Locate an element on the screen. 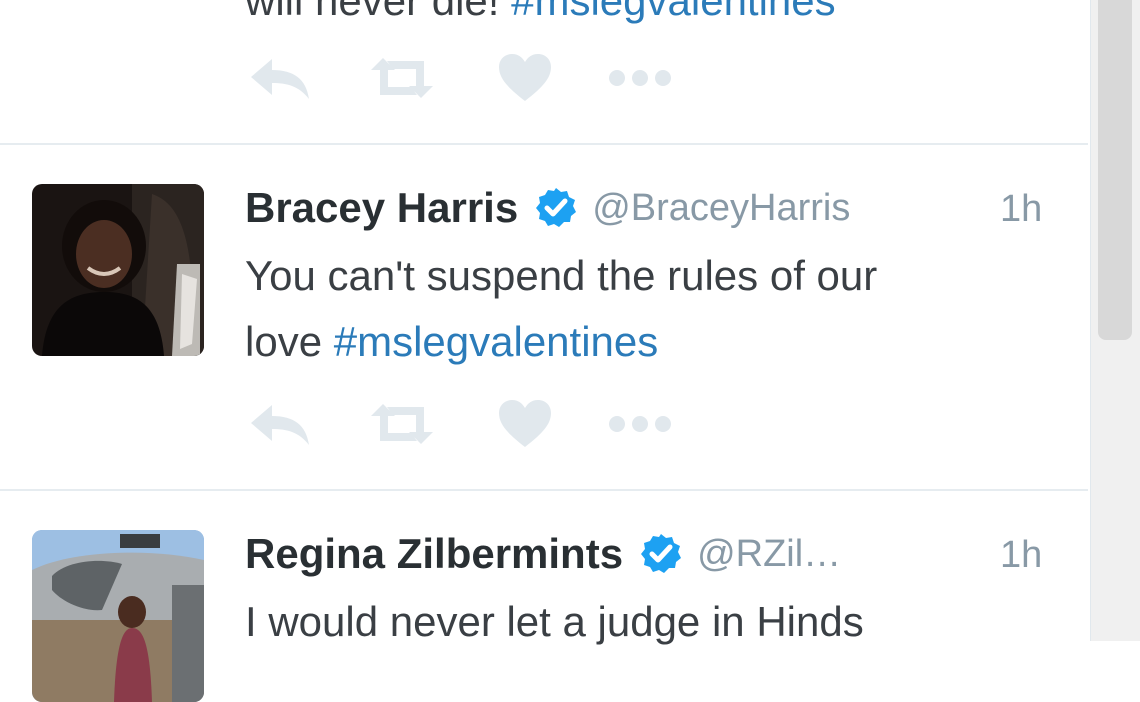  tweet-text: You can't suspend the rules of our is located at coordinates (561, 276).